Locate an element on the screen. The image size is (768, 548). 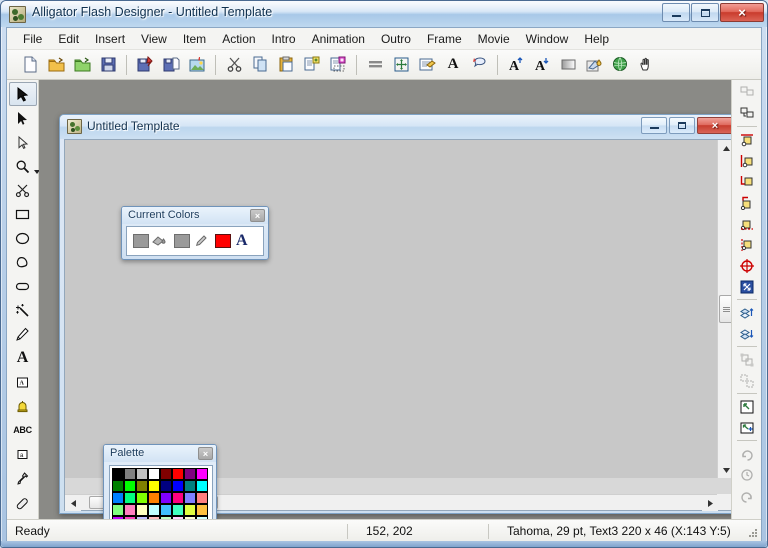
center-horizontal-button is located at coordinates (747, 223).